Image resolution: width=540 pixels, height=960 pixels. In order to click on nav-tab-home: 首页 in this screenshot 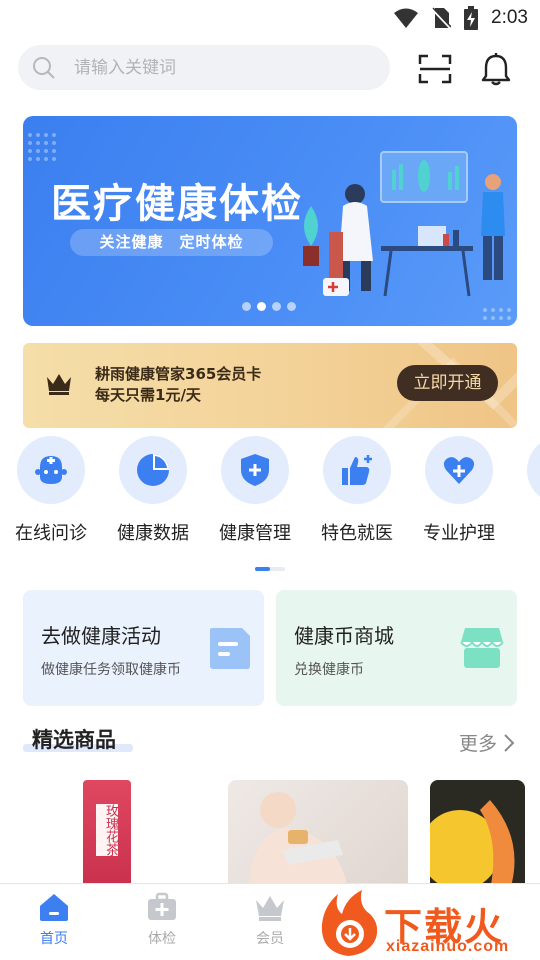, I will do `click(54, 920)`.